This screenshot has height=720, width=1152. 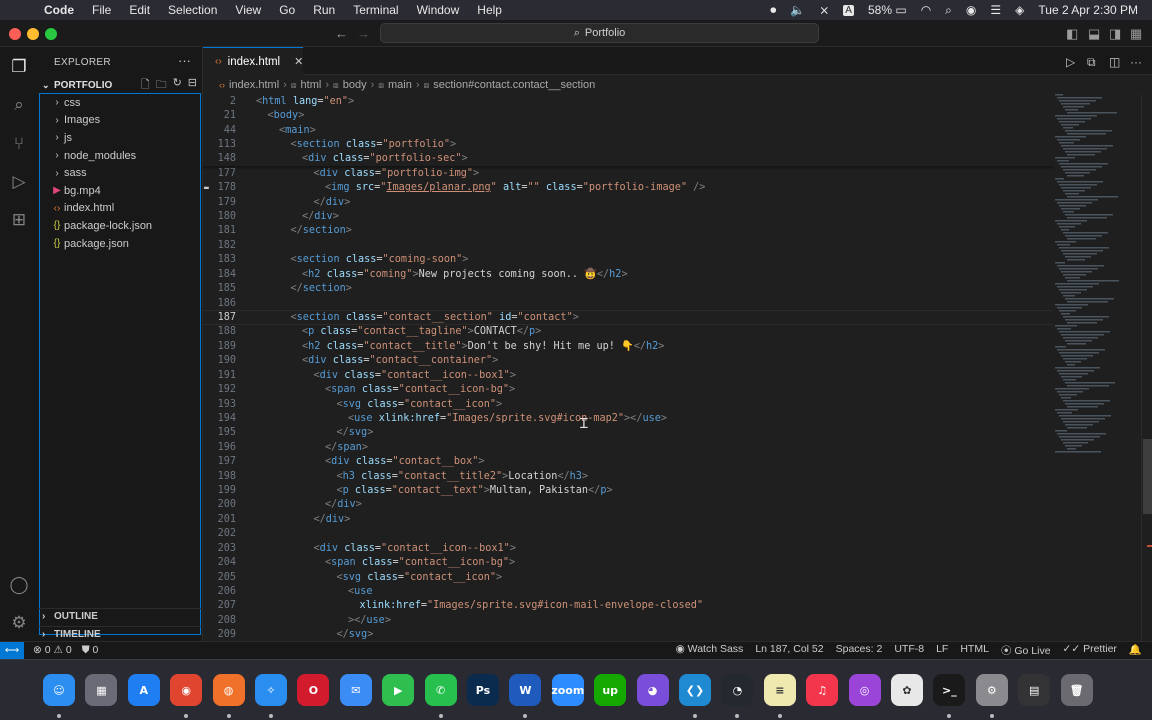 What do you see at coordinates (948, 10) in the screenshot?
I see `spotlight-search-icon: ⌕` at bounding box center [948, 10].